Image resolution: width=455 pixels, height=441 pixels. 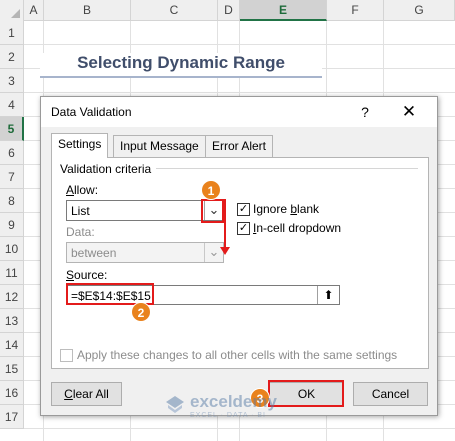 I want to click on row-header-14: 14, so click(x=12, y=345).